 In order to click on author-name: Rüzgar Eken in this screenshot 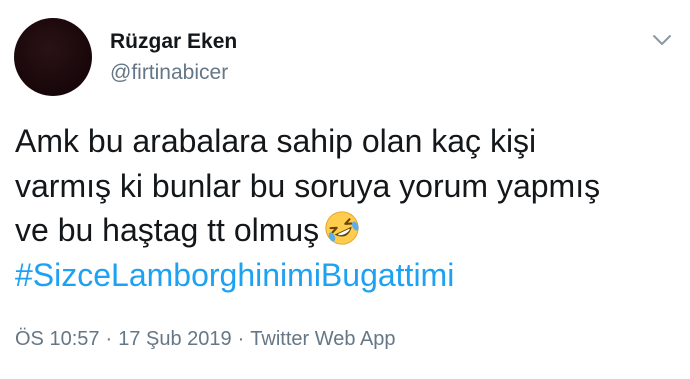, I will do `click(173, 42)`.